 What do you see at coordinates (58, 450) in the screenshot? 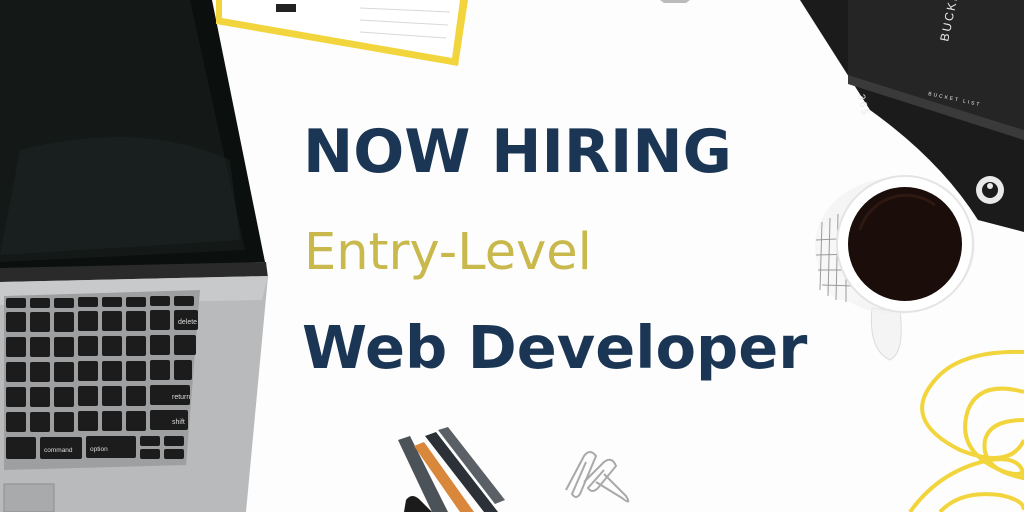
I see `command-key-label: command` at bounding box center [58, 450].